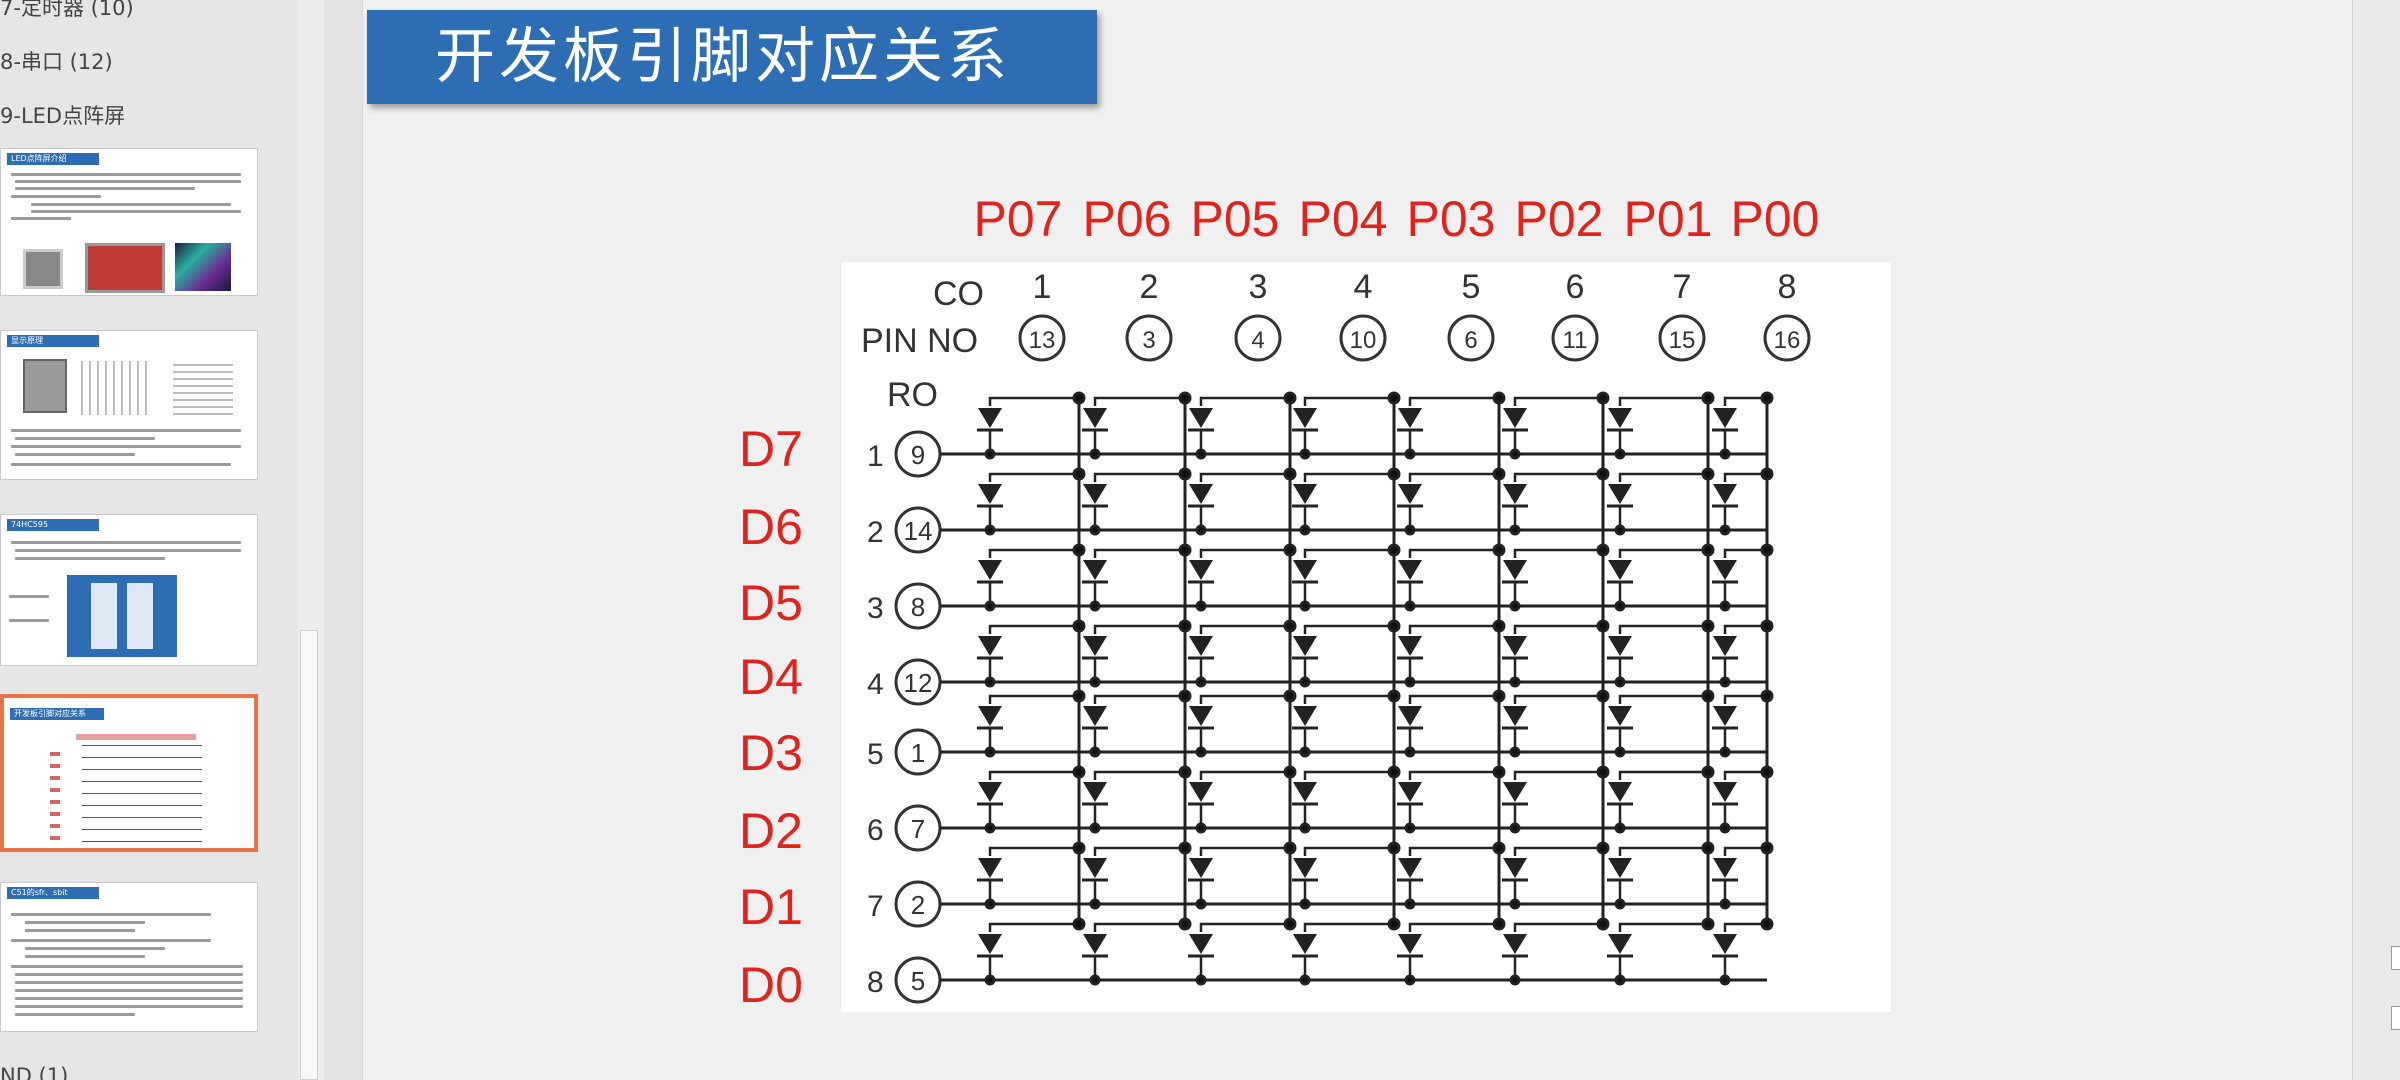 Image resolution: width=2400 pixels, height=1080 pixels. Describe the element at coordinates (1042, 287) in the screenshot. I see `column-number: 1` at that location.